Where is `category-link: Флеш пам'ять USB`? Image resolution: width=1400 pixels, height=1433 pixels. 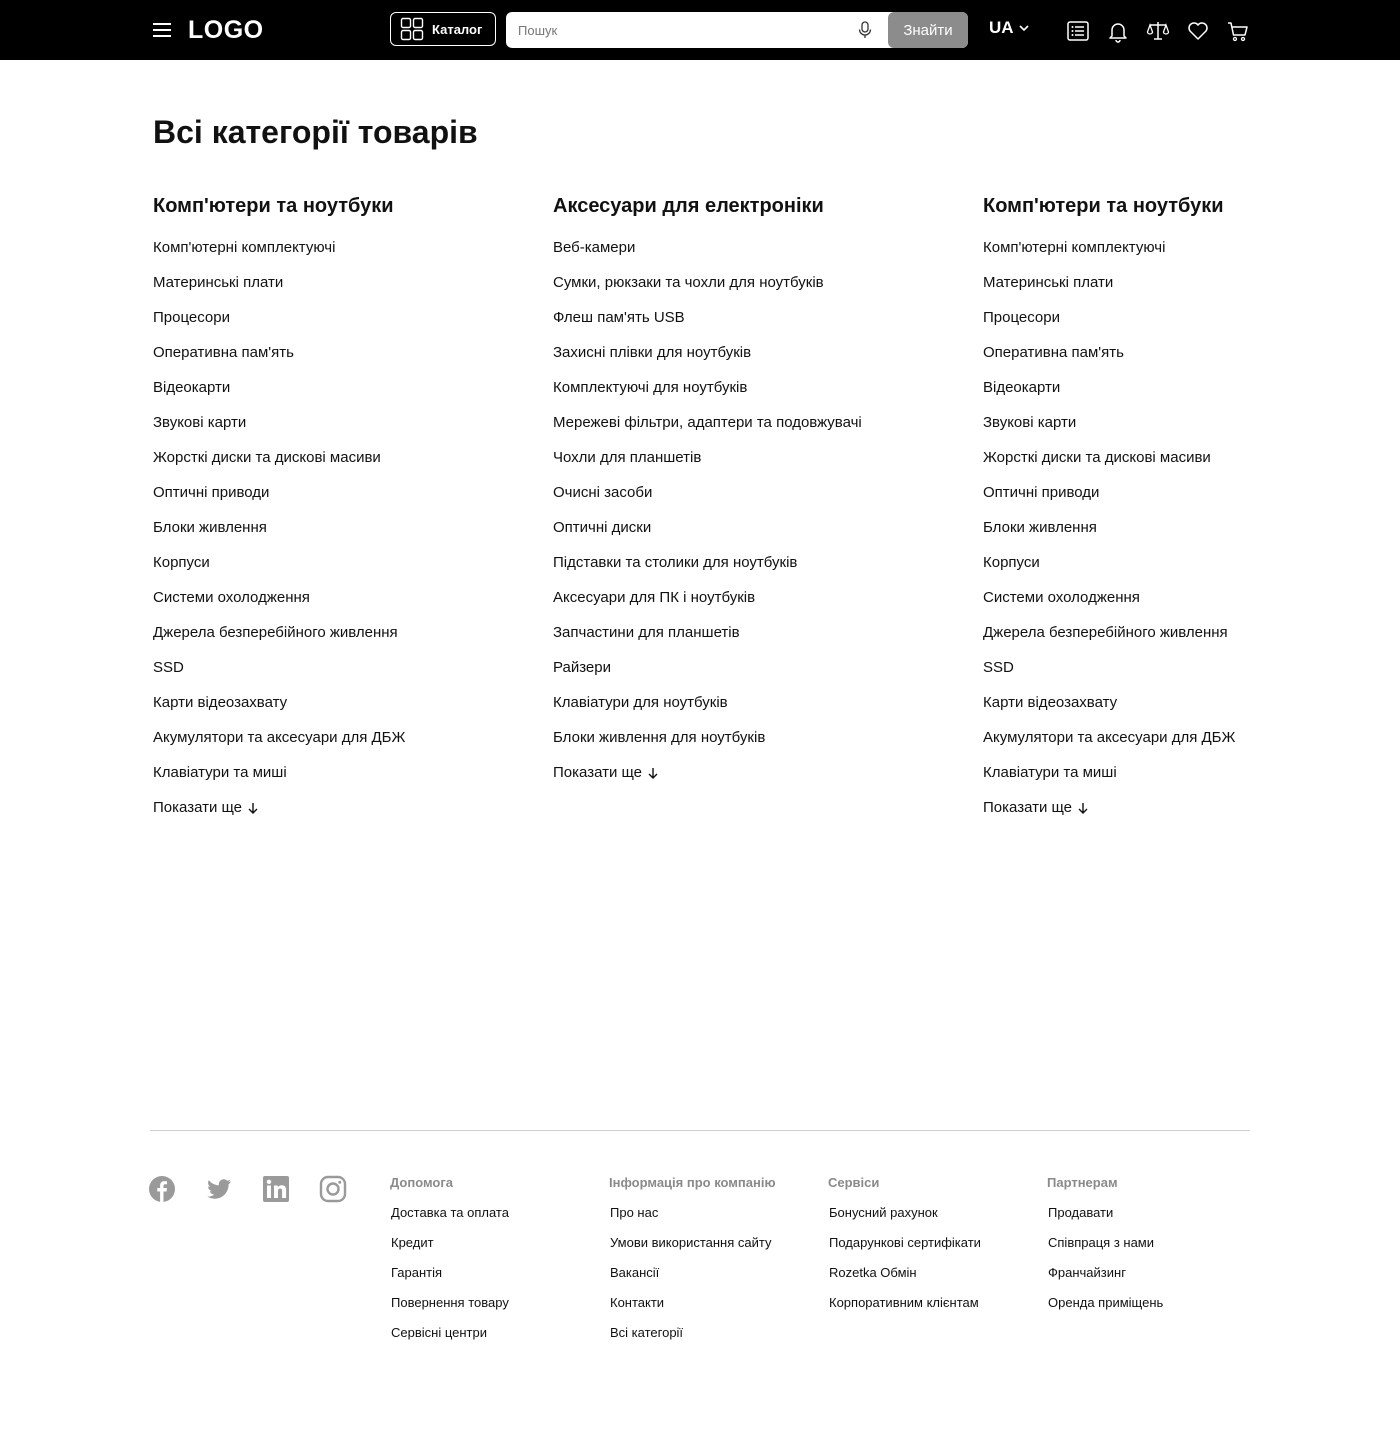
category-link: Флеш пам'ять USB is located at coordinates (707, 325).